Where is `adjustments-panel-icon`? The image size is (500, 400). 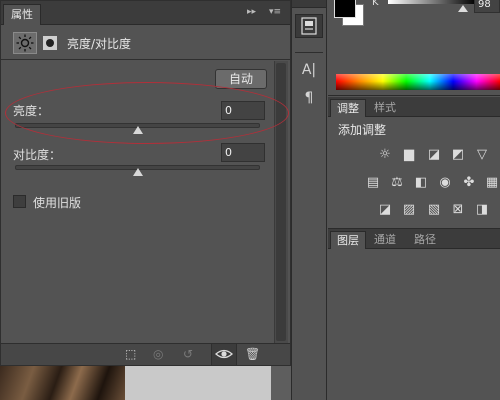
adjustments-panel-icon is located at coordinates (309, 26).